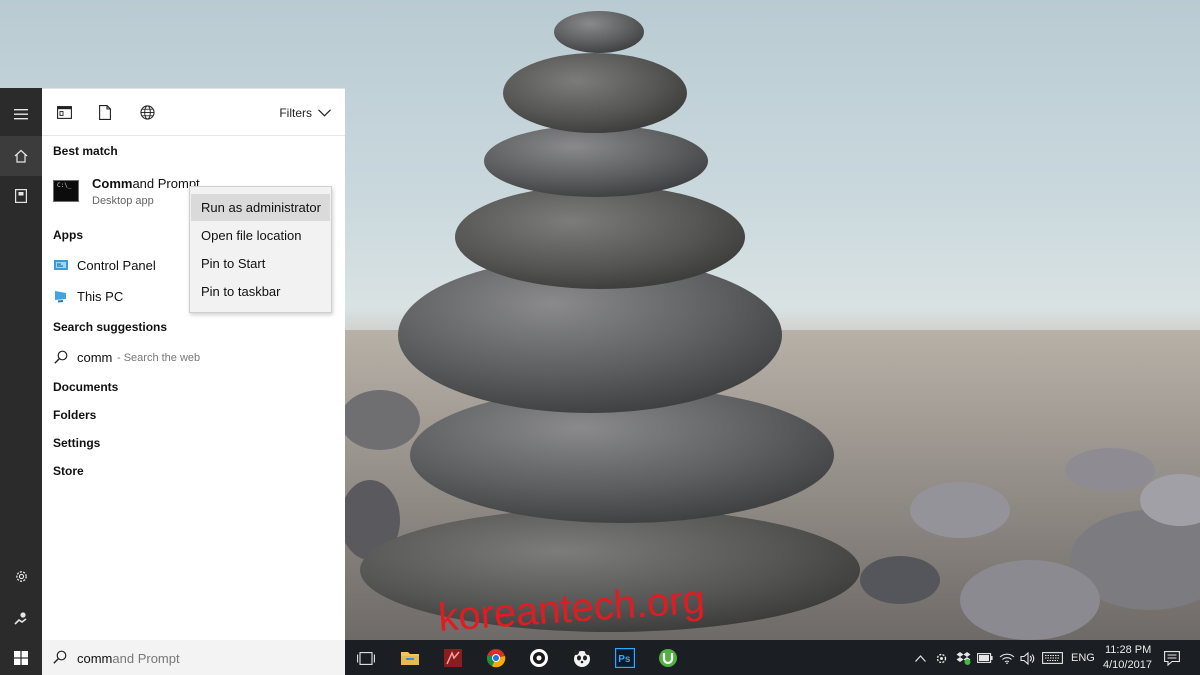  Describe the element at coordinates (1128, 650) in the screenshot. I see `clock-time: 11:28 PM` at that location.